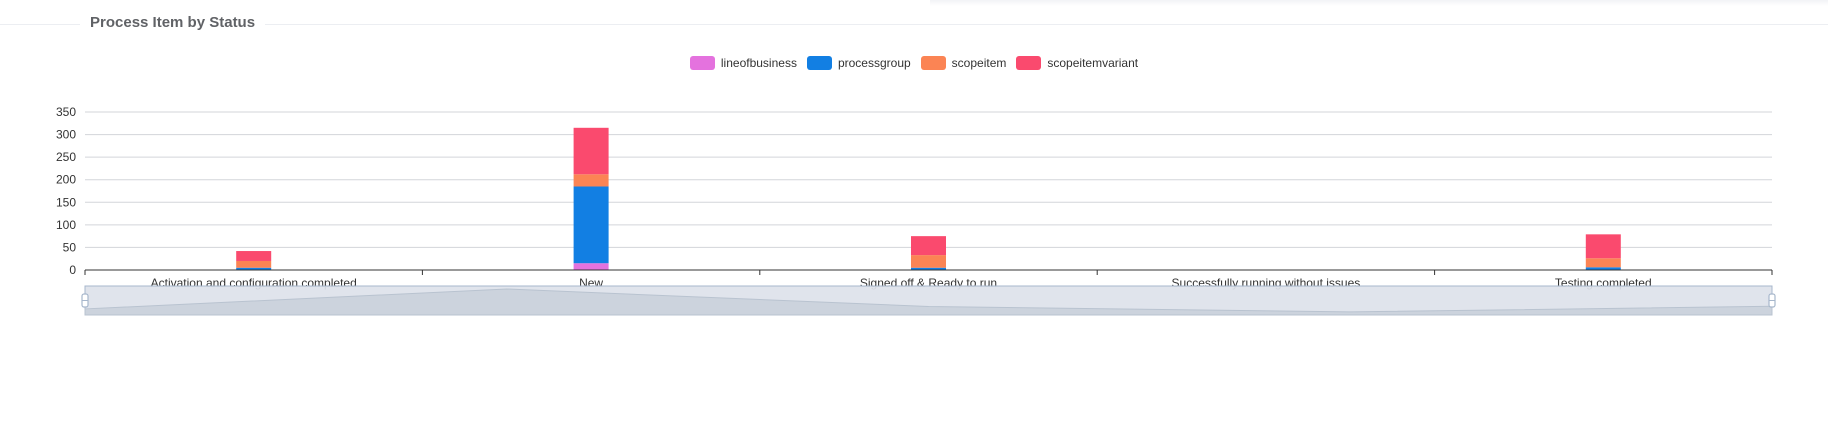 This screenshot has width=1828, height=427. Describe the element at coordinates (591, 266) in the screenshot. I see `bar-segment-lineofbusiness` at that location.